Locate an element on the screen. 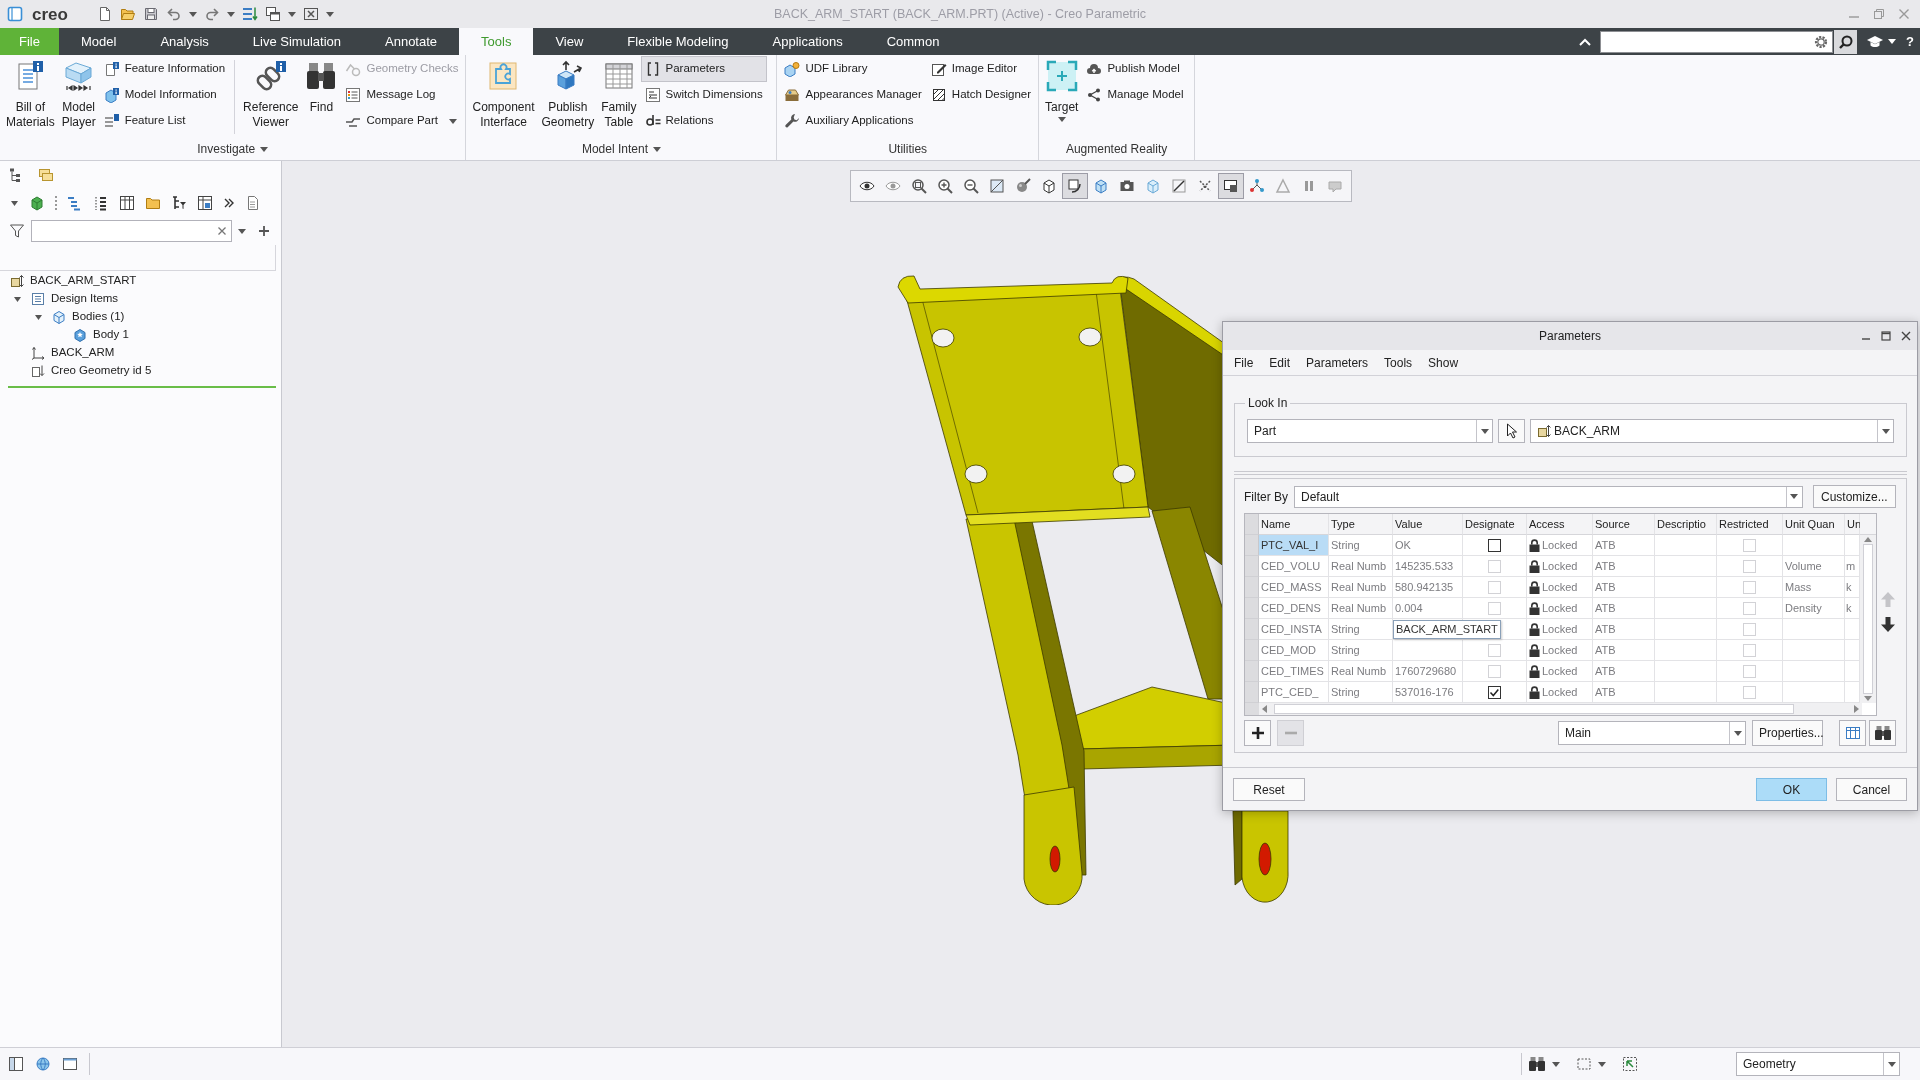  ribbon-tab: Flexible Modeling is located at coordinates (678, 41).